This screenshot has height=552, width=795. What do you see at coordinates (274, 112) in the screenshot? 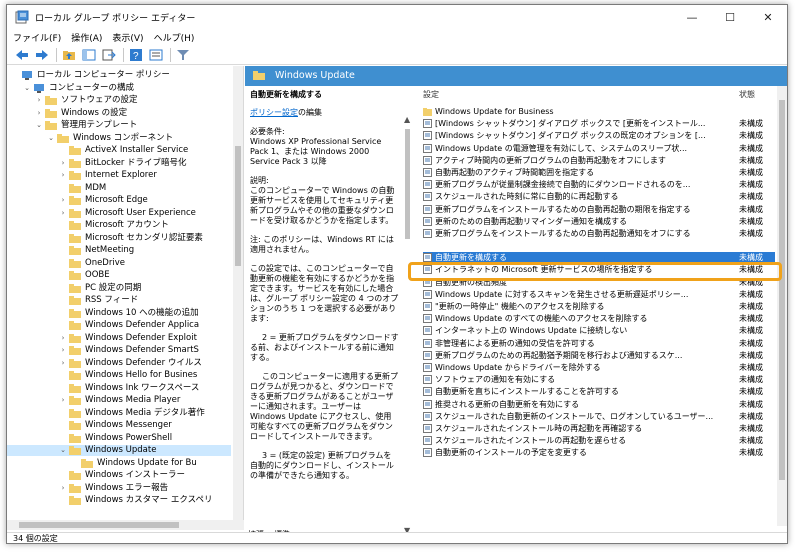
I see `edit-policy-link: ポリシー設定` at bounding box center [274, 112].